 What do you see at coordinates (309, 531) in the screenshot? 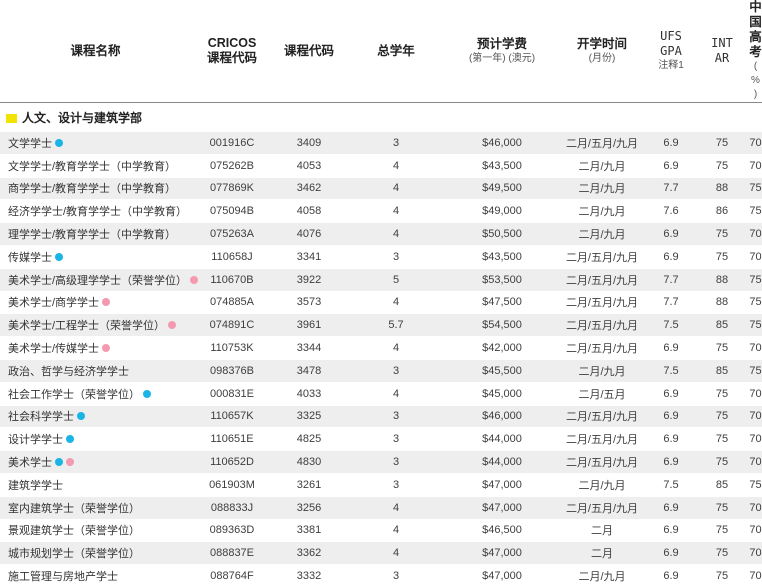
I see `code-cell: 3381` at bounding box center [309, 531].